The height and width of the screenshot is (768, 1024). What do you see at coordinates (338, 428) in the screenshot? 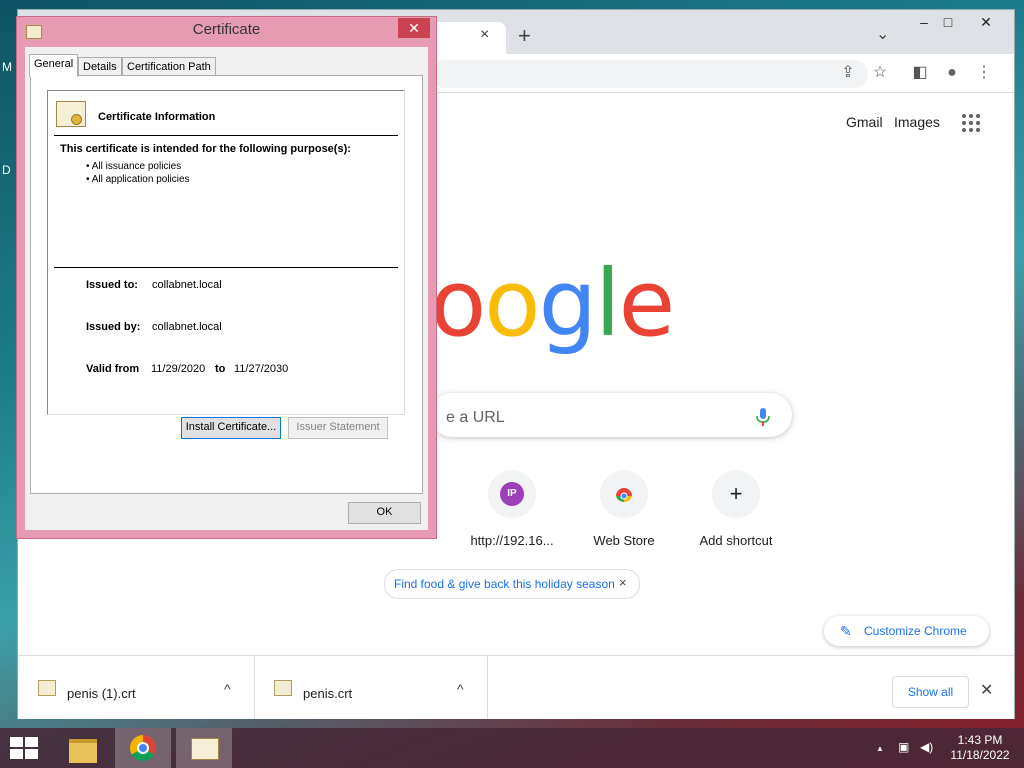
I see `issuer-statement-button: Issuer Statement` at bounding box center [338, 428].